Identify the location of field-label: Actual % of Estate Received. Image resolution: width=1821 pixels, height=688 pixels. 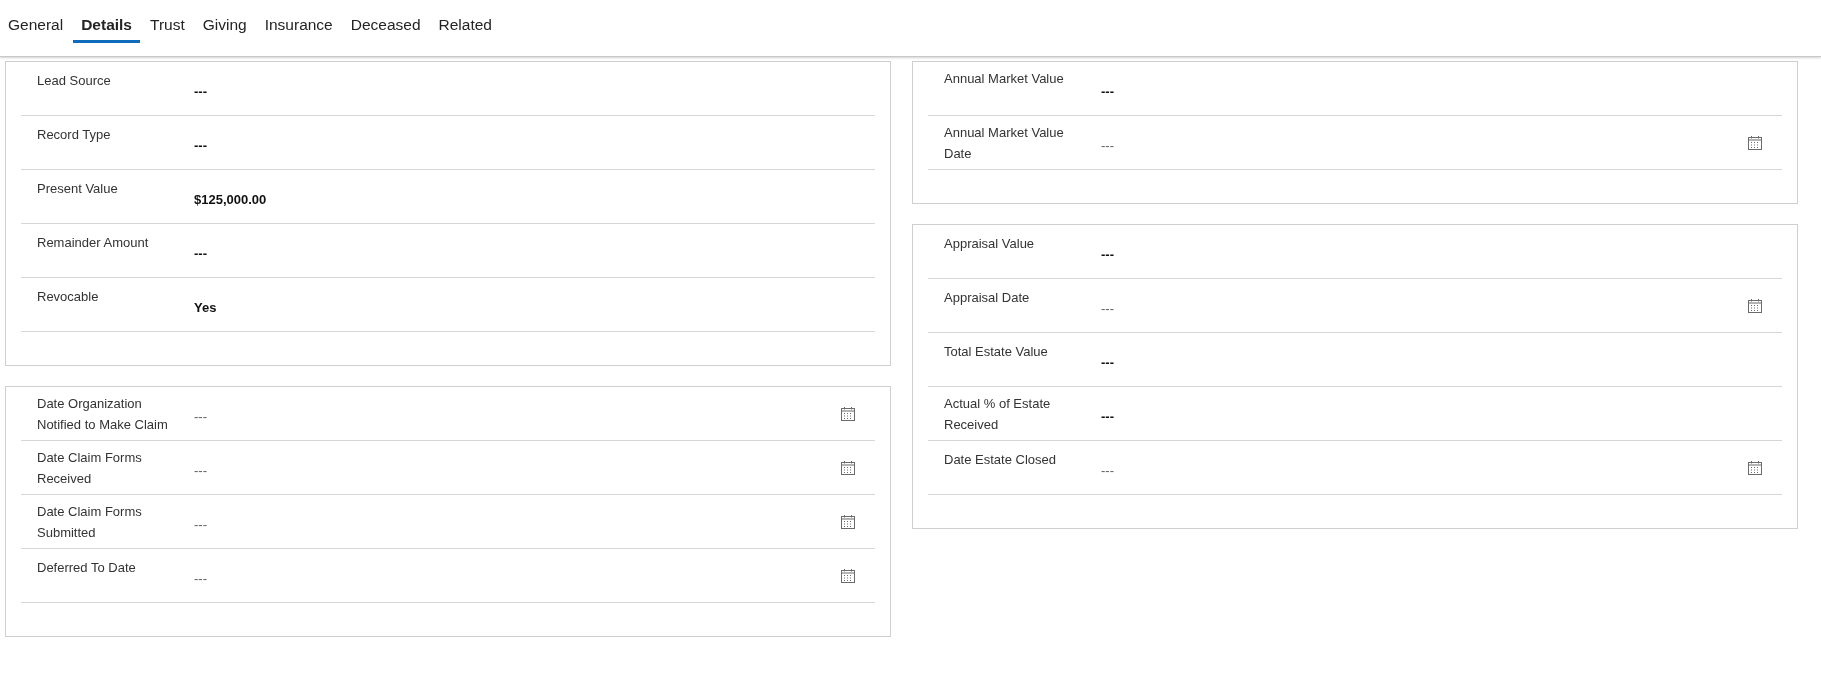
(998, 414).